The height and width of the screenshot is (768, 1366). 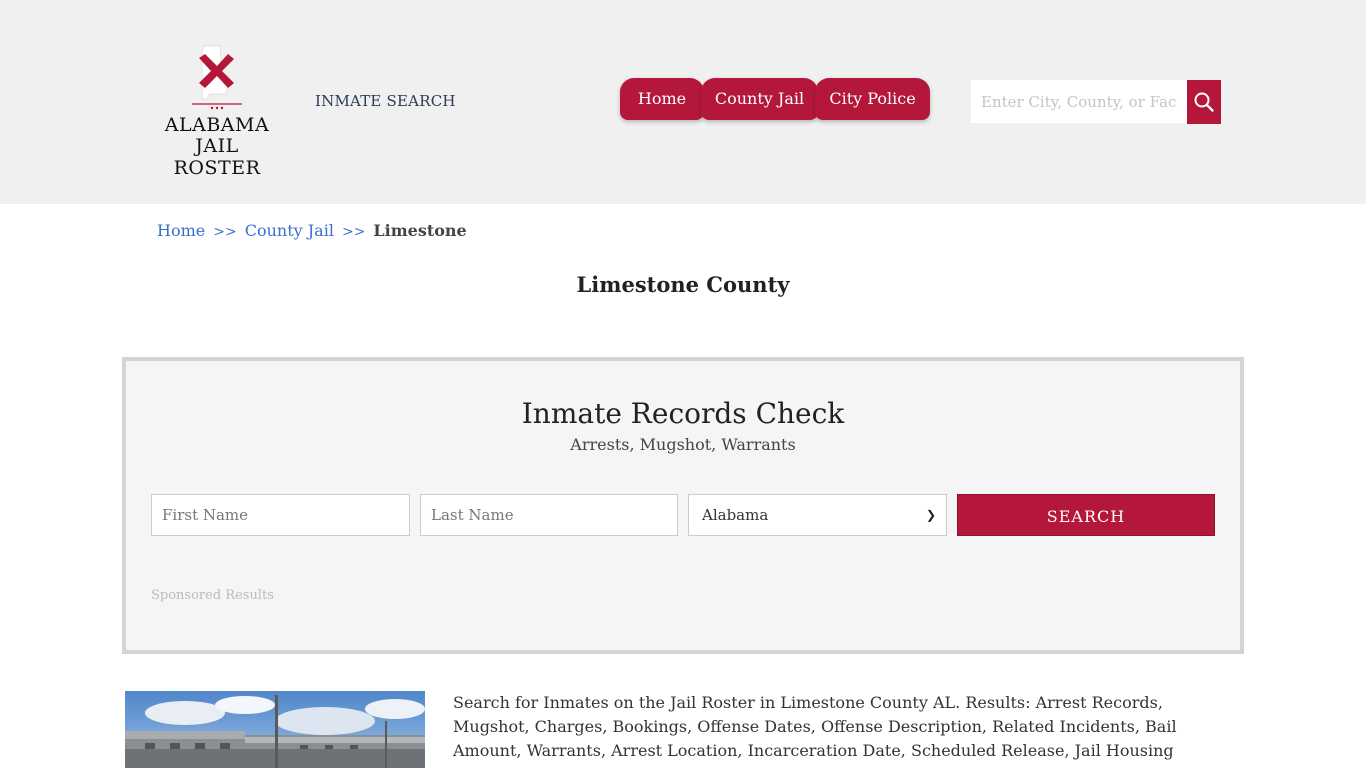 I want to click on state-select-value: Alabama, so click(x=735, y=515).